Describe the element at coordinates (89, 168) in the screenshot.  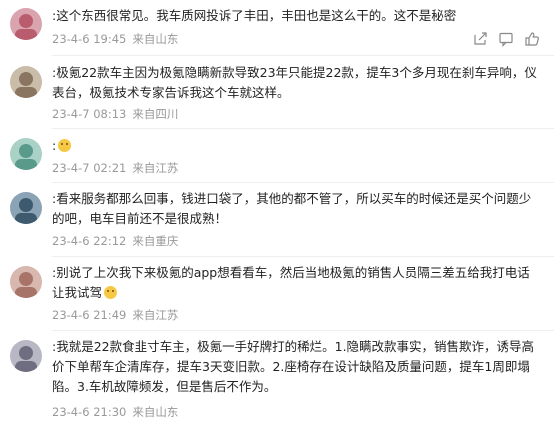
I see `comment-date: 23-4-7 02:21` at that location.